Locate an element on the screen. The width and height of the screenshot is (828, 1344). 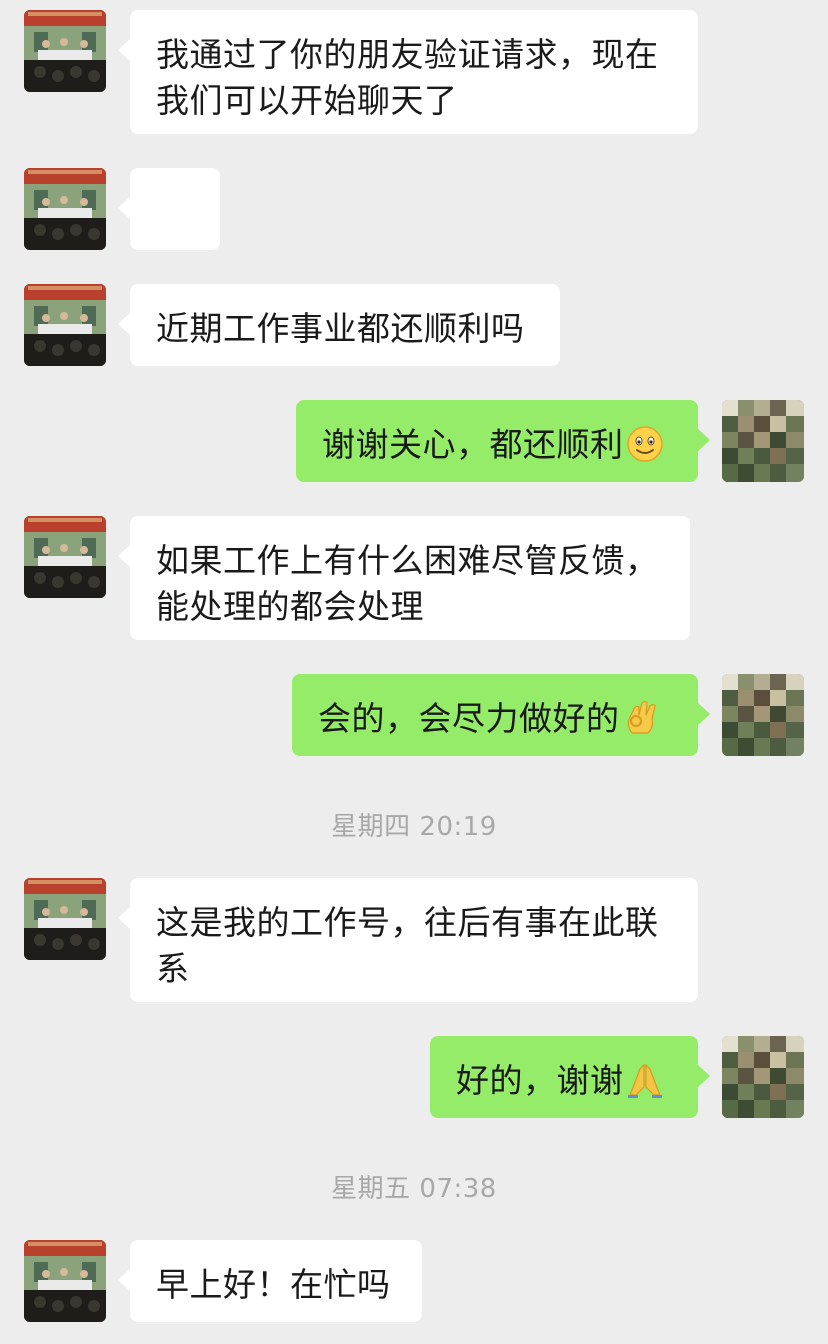
incoming-message-bubble is located at coordinates (169, 241).